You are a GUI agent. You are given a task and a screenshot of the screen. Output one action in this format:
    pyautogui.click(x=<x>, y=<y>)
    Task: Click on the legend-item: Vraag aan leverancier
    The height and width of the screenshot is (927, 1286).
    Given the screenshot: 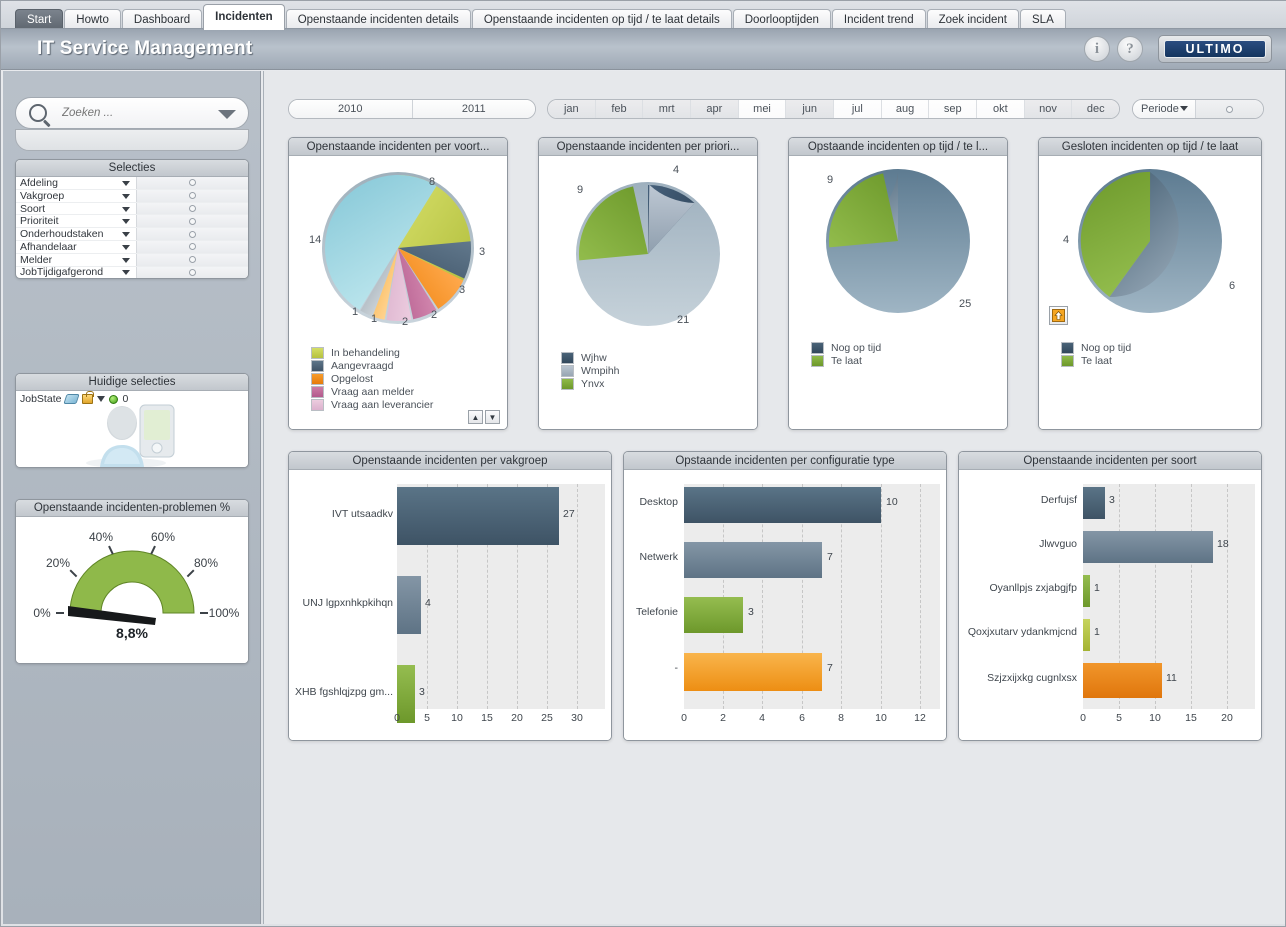 What is the action you would take?
    pyautogui.click(x=372, y=404)
    